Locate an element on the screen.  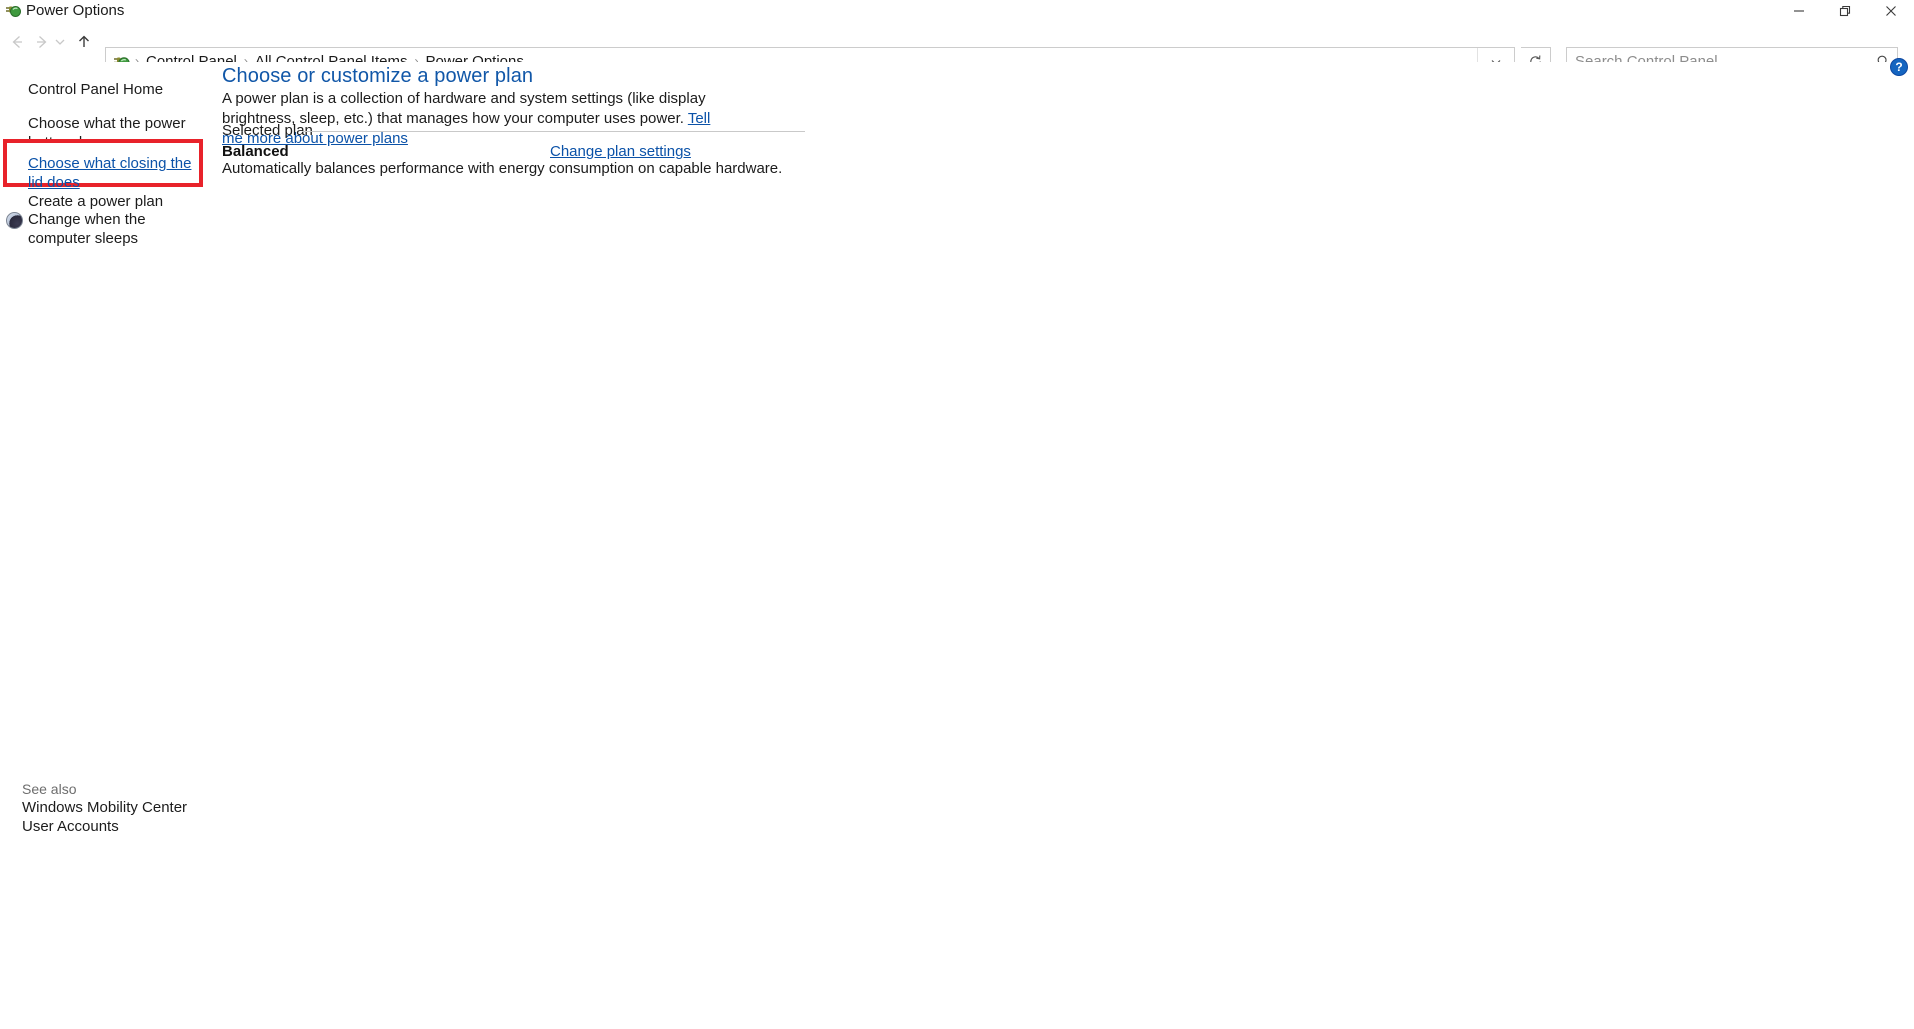
page-title: Choose or customize a power plan is located at coordinates (378, 76).